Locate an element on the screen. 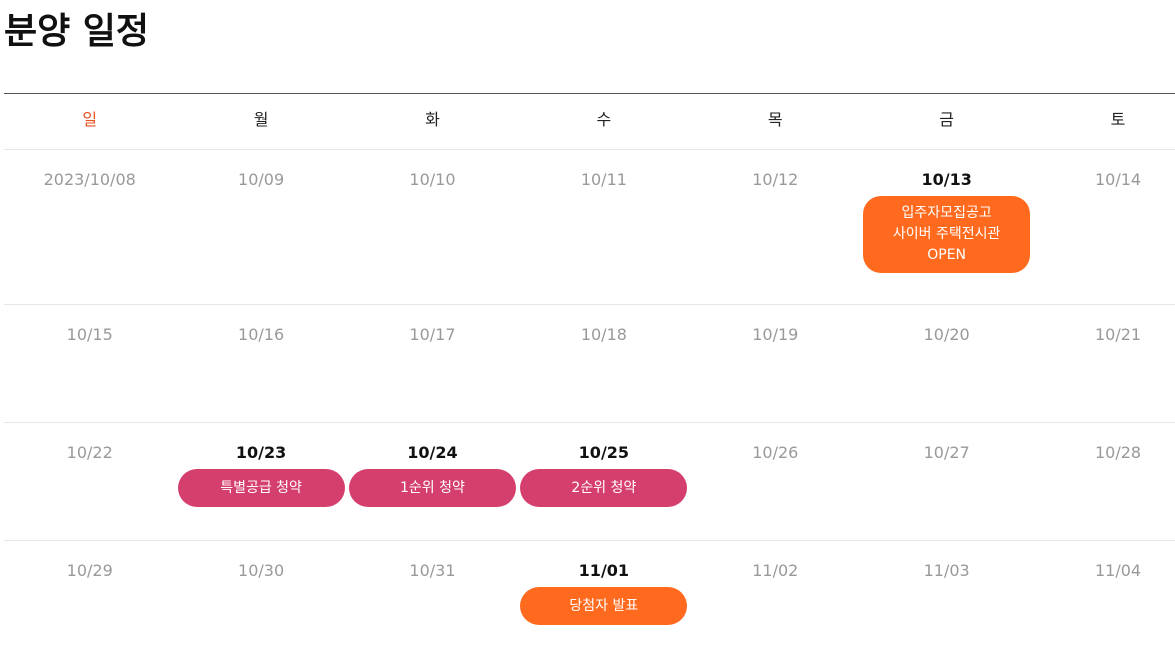  weekday-saturday: 토 is located at coordinates (1118, 119).